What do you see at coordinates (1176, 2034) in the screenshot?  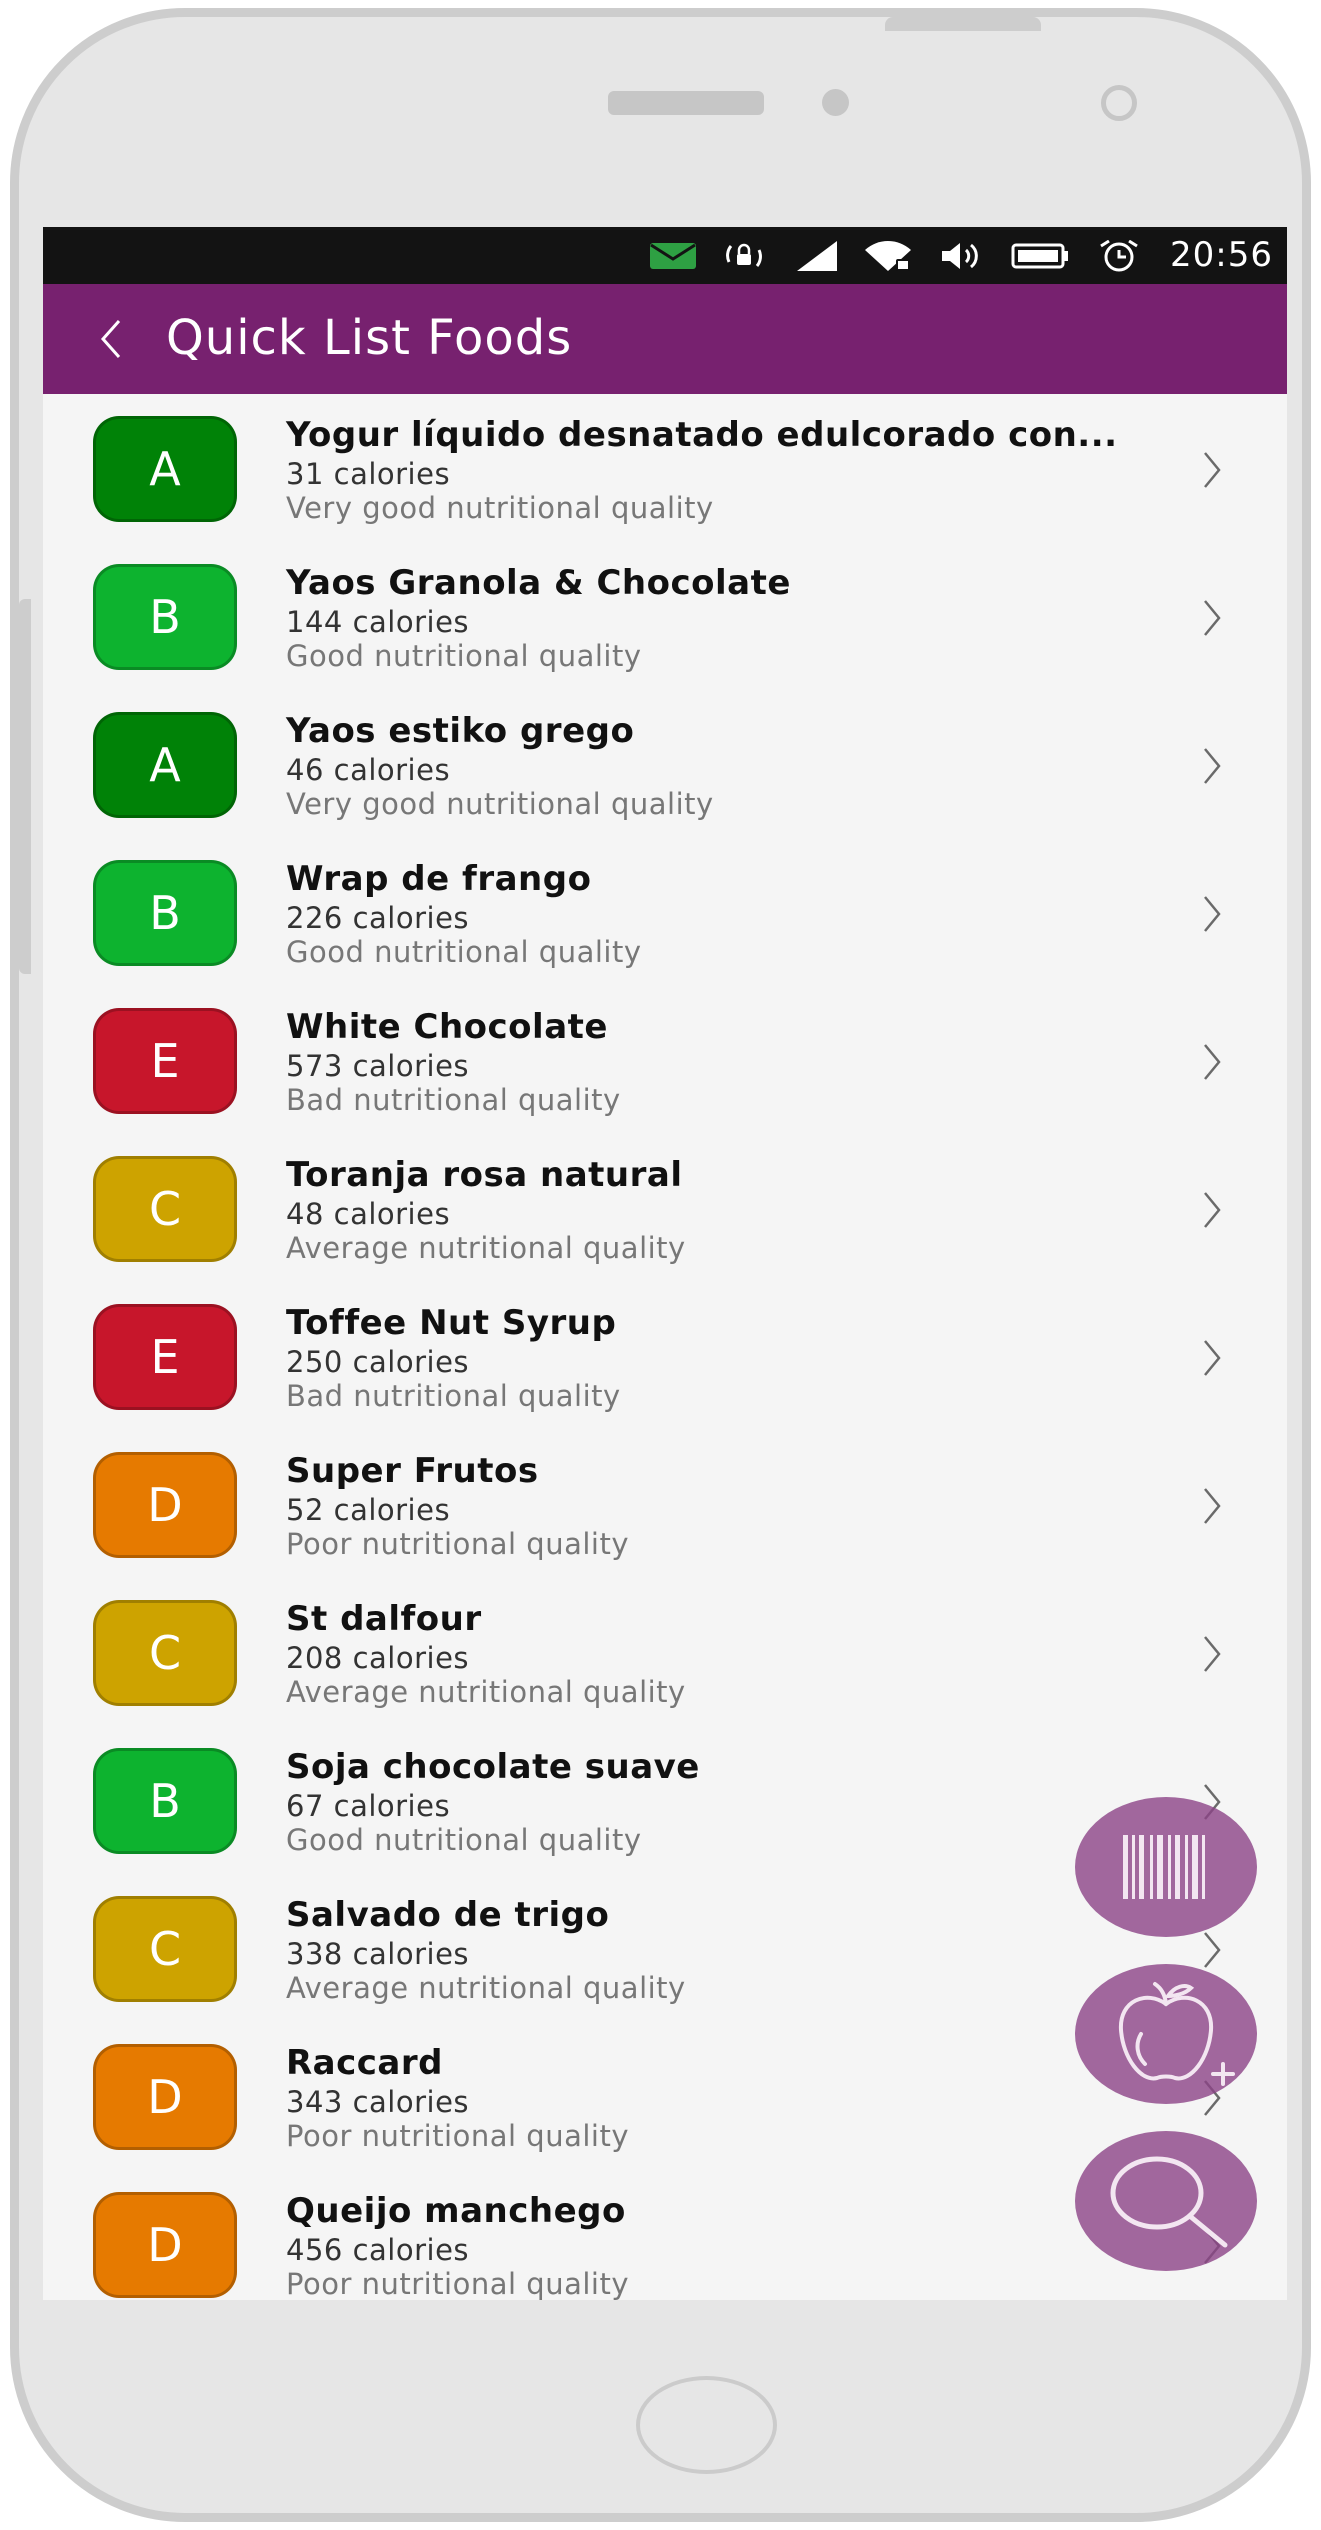 I see `apple-plus-icon` at bounding box center [1176, 2034].